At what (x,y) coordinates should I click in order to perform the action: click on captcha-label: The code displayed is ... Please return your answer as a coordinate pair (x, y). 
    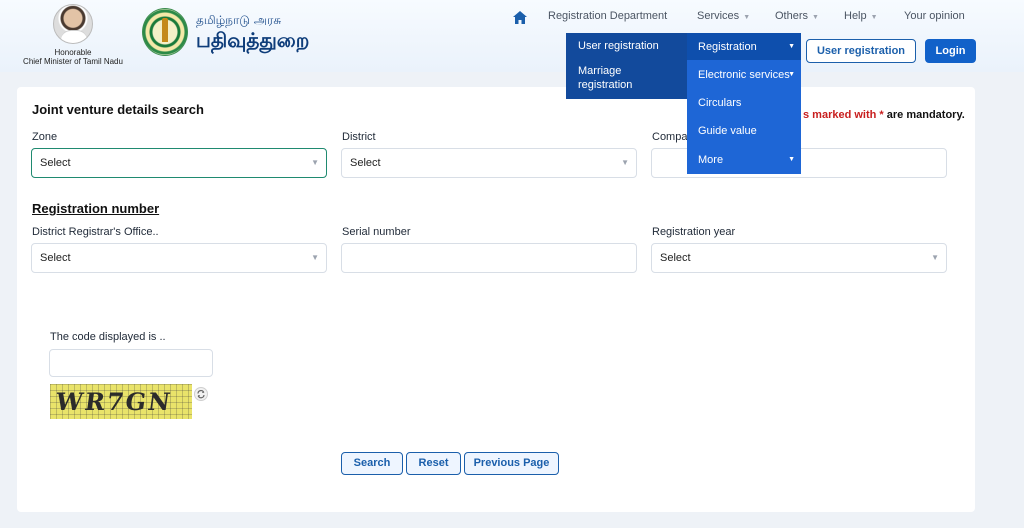
    Looking at the image, I should click on (108, 337).